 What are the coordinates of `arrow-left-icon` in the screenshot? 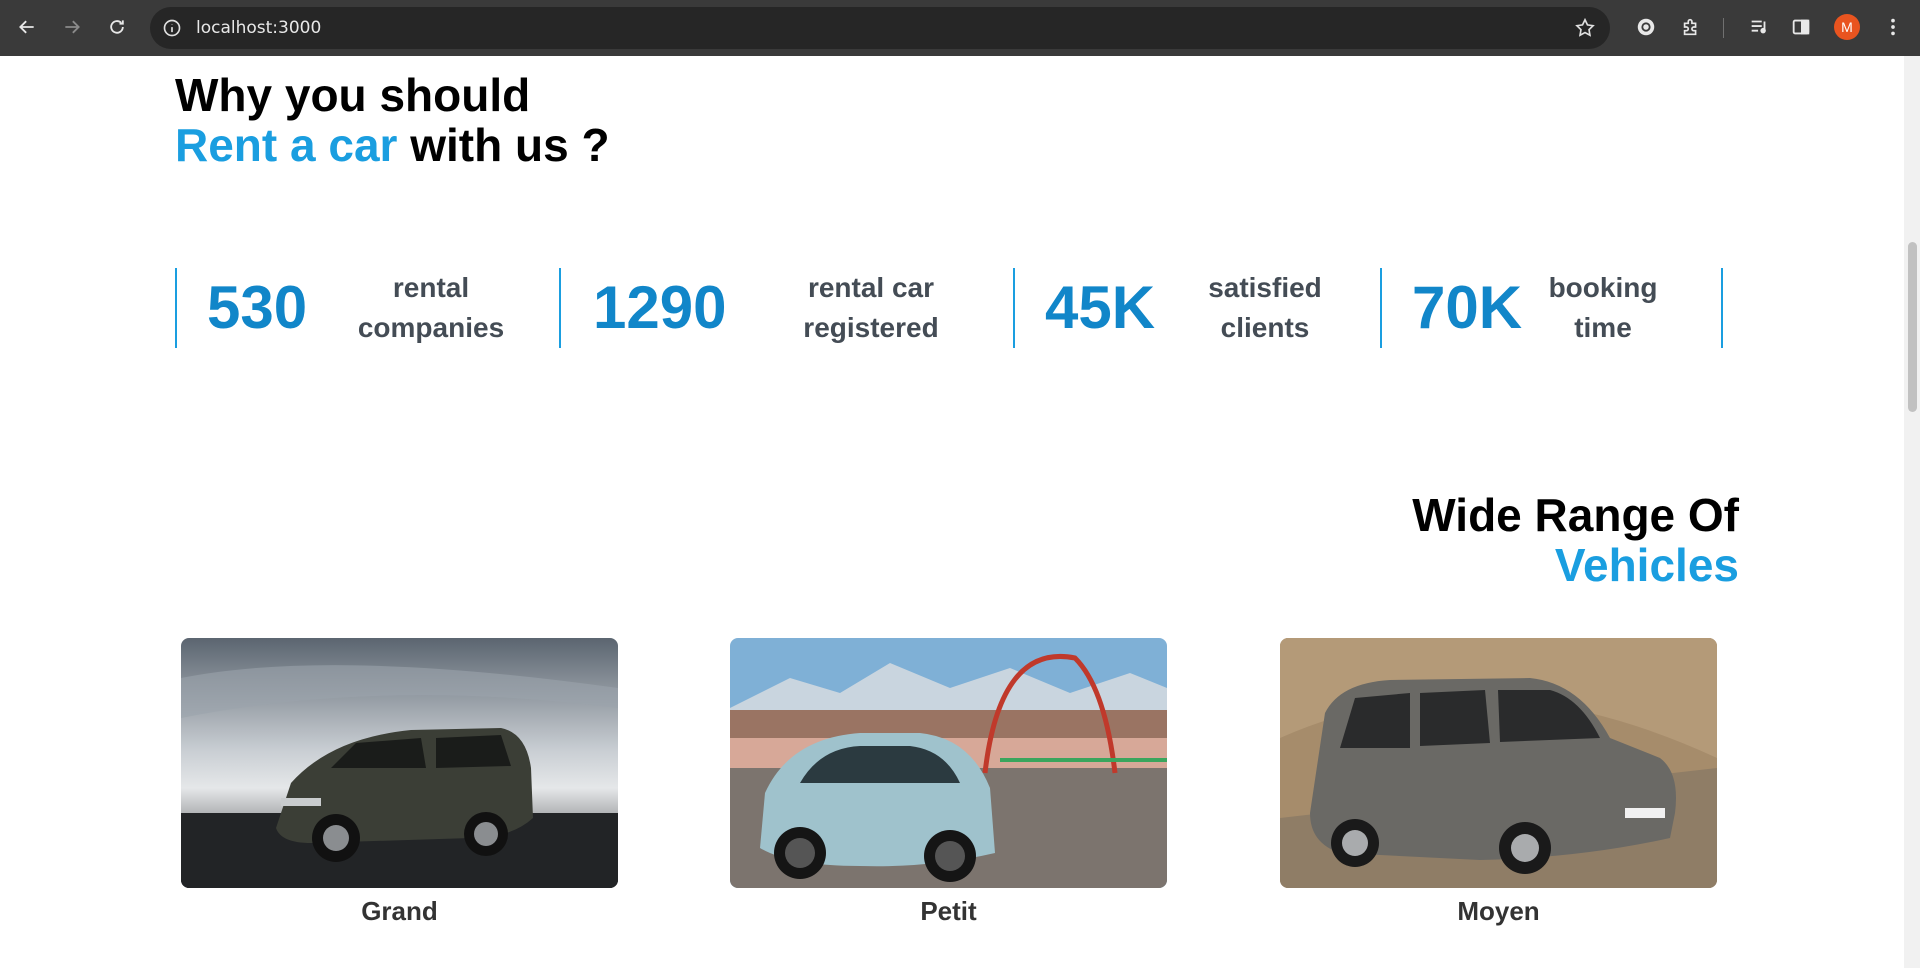 It's located at (26, 27).